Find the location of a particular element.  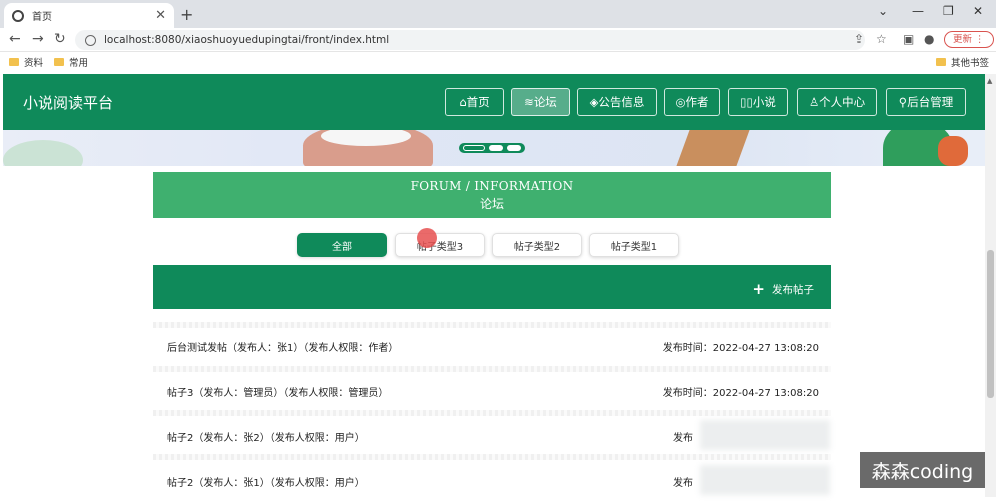

nav-home: ⌂ 首页 is located at coordinates (474, 102).